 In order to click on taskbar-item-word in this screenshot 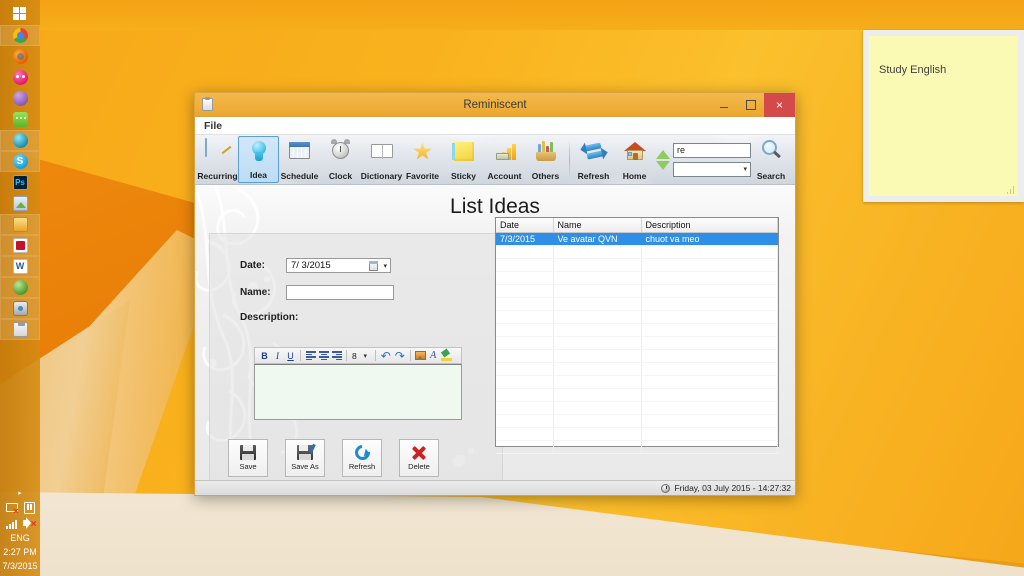, I will do `click(20, 266)`.